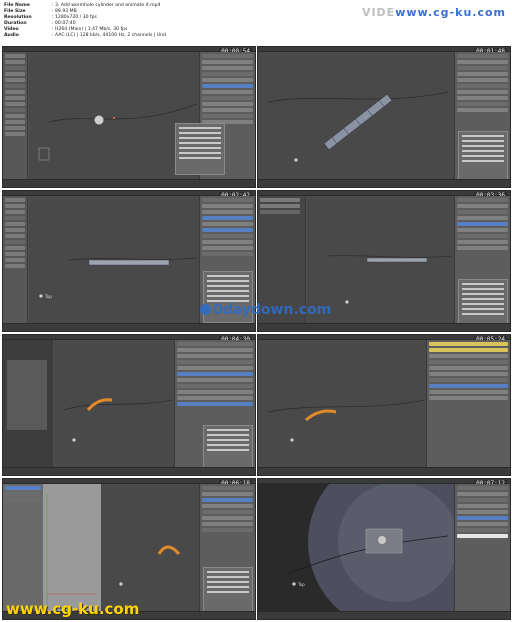 Image resolution: width=512 pixels, height=622 pixels. I want to click on graph-editor, so click(72, 547).